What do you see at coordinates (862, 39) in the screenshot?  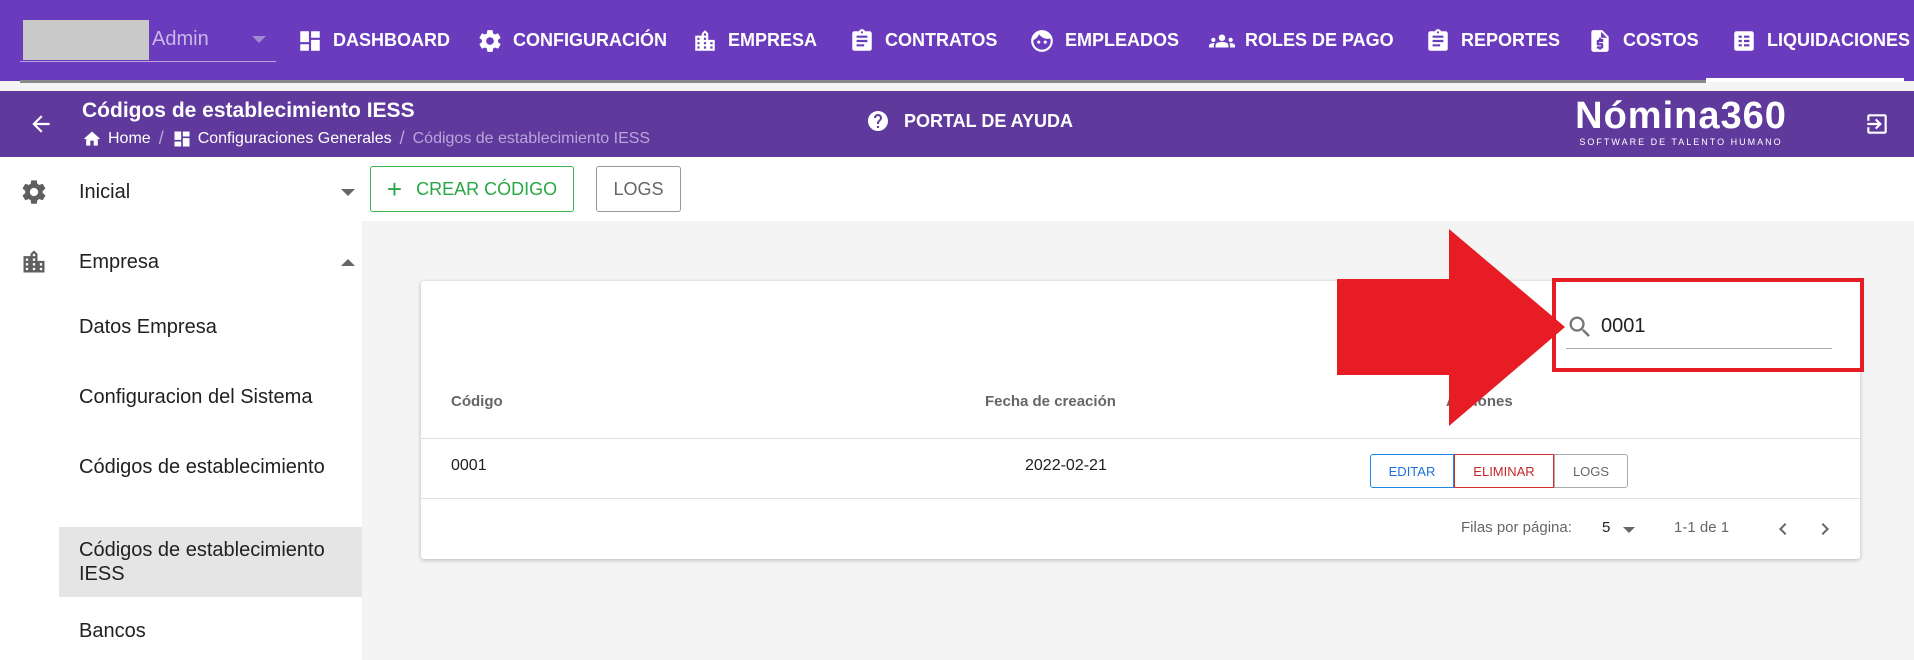 I see `clipboard-icon` at bounding box center [862, 39].